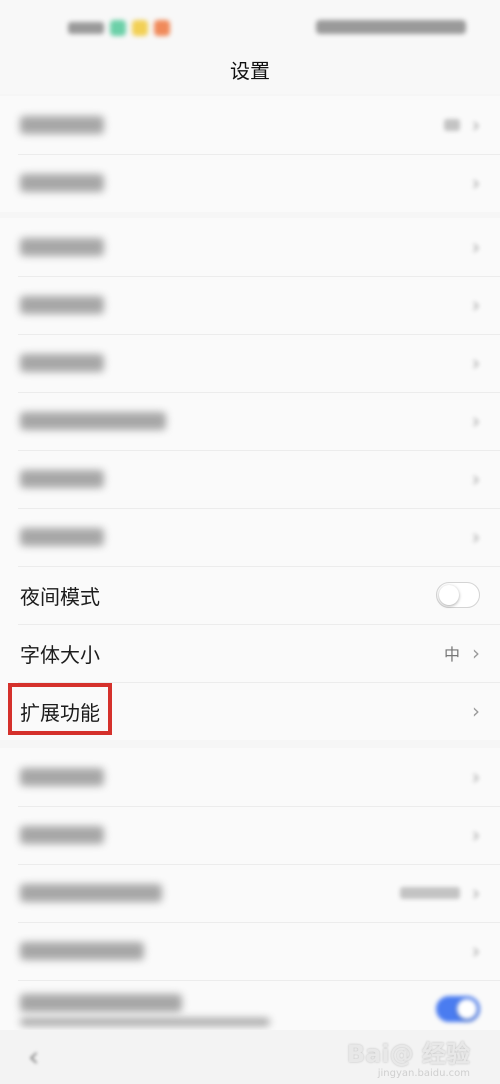  What do you see at coordinates (60, 596) in the screenshot?
I see `night-mode-label: 夜间模式` at bounding box center [60, 596].